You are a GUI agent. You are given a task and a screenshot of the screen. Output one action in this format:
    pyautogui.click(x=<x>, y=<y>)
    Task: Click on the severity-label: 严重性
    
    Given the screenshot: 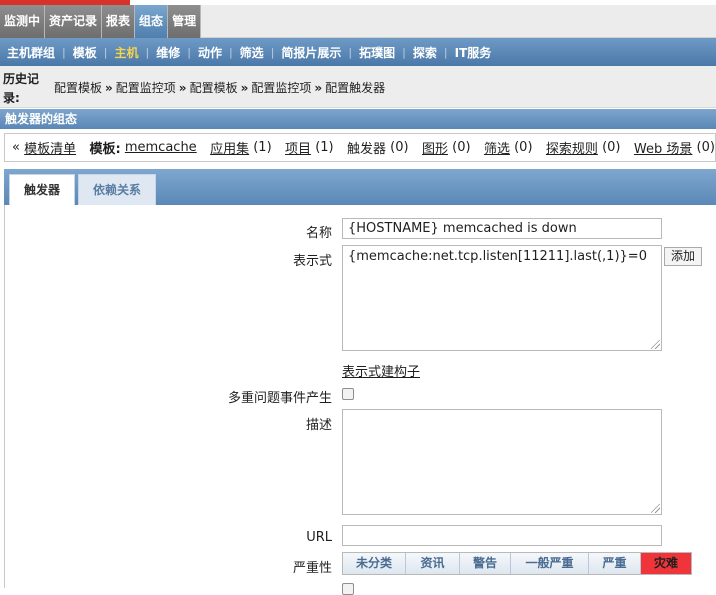 What is the action you would take?
    pyautogui.click(x=312, y=568)
    